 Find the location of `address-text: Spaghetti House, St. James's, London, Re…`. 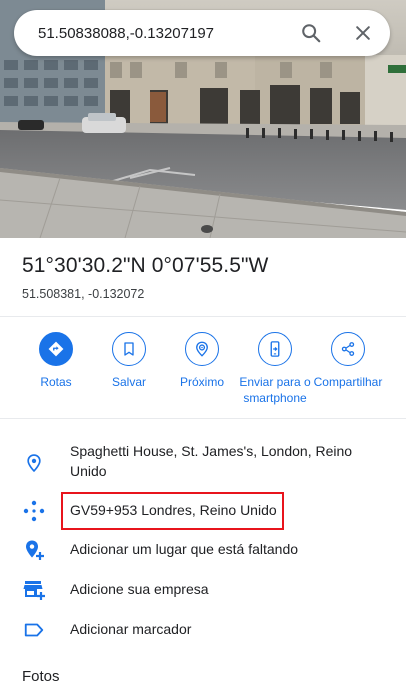

address-text: Spaghetti House, St. James's, London, Re… is located at coordinates (211, 461).